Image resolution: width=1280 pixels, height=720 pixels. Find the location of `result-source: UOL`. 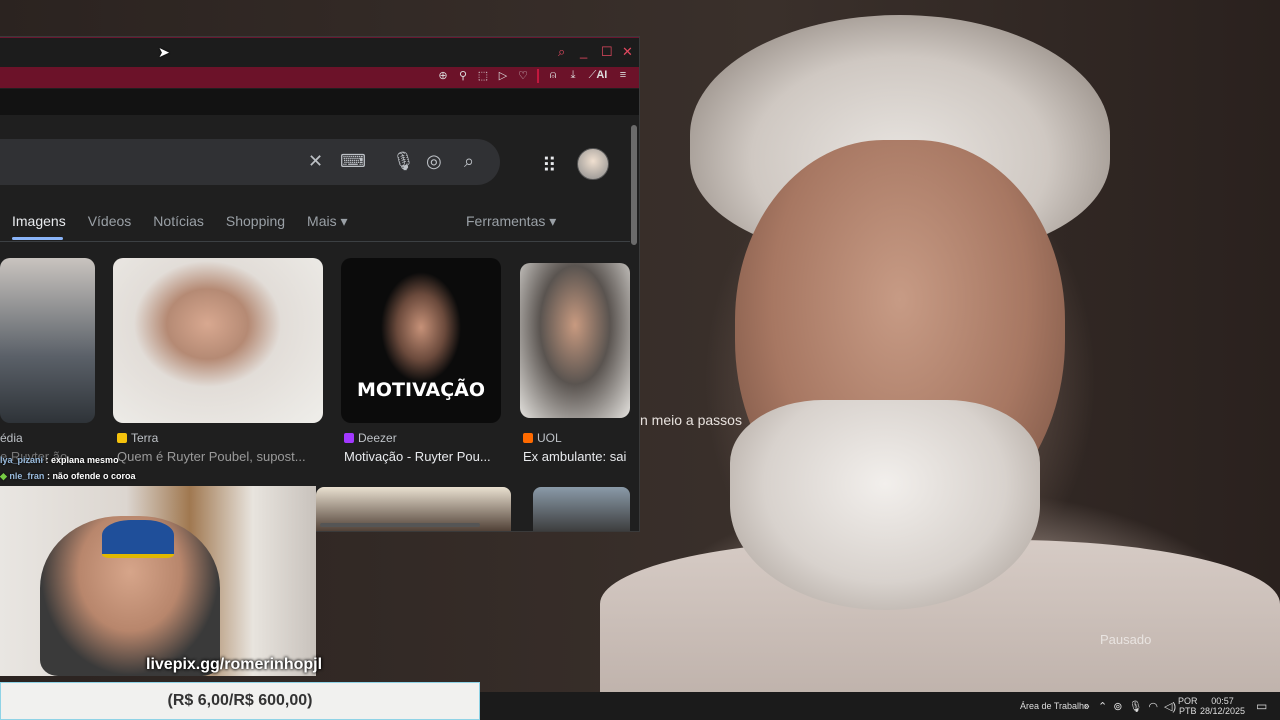

result-source: UOL is located at coordinates (542, 438).